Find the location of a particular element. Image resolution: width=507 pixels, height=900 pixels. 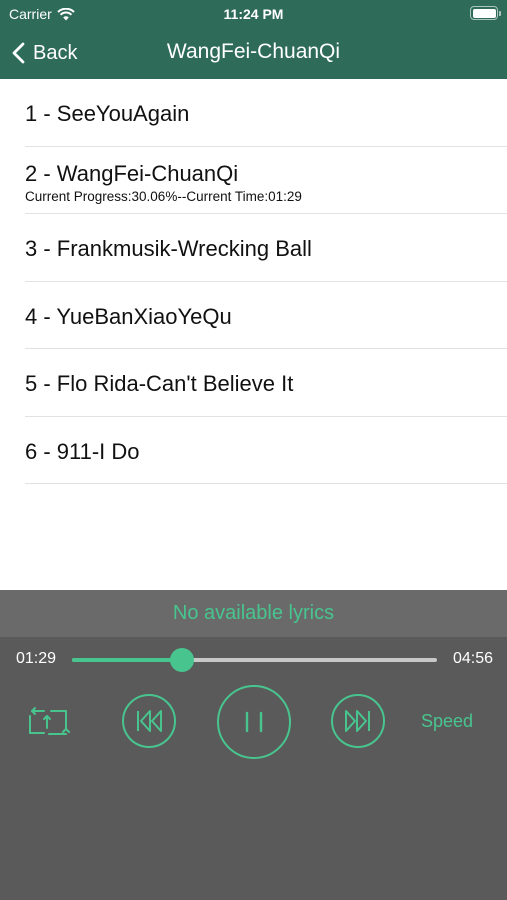

song-title: 2 - WangFei-ChuanQi is located at coordinates (132, 173).